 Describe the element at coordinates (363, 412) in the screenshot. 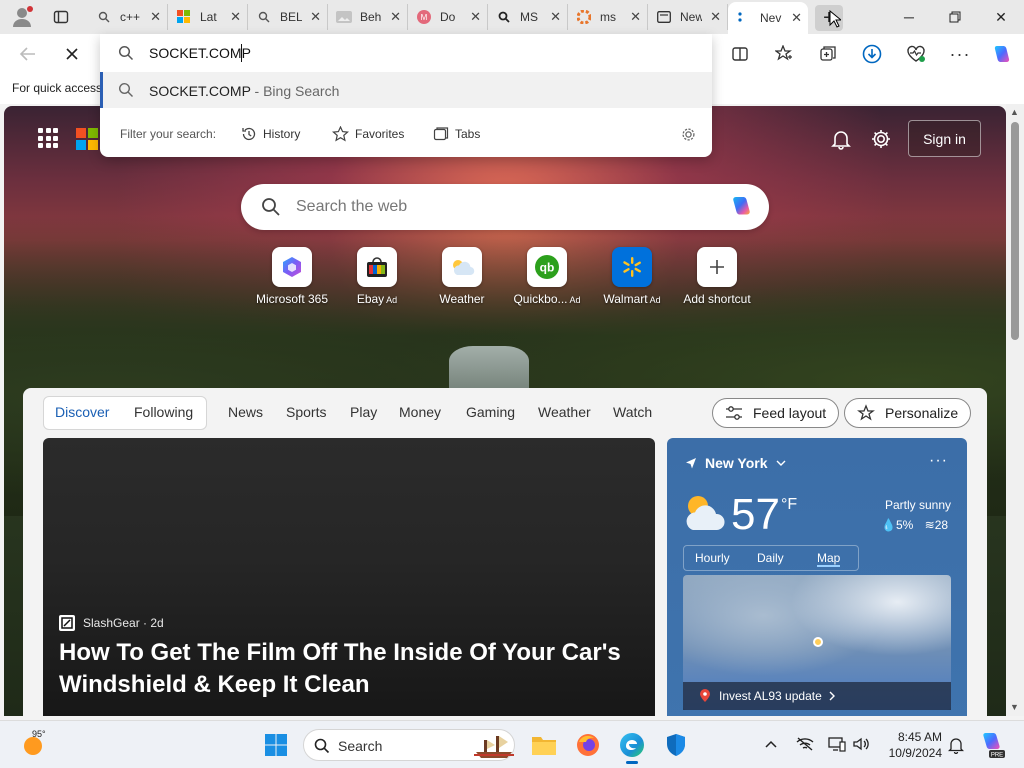

I see `nav-play: Play` at that location.